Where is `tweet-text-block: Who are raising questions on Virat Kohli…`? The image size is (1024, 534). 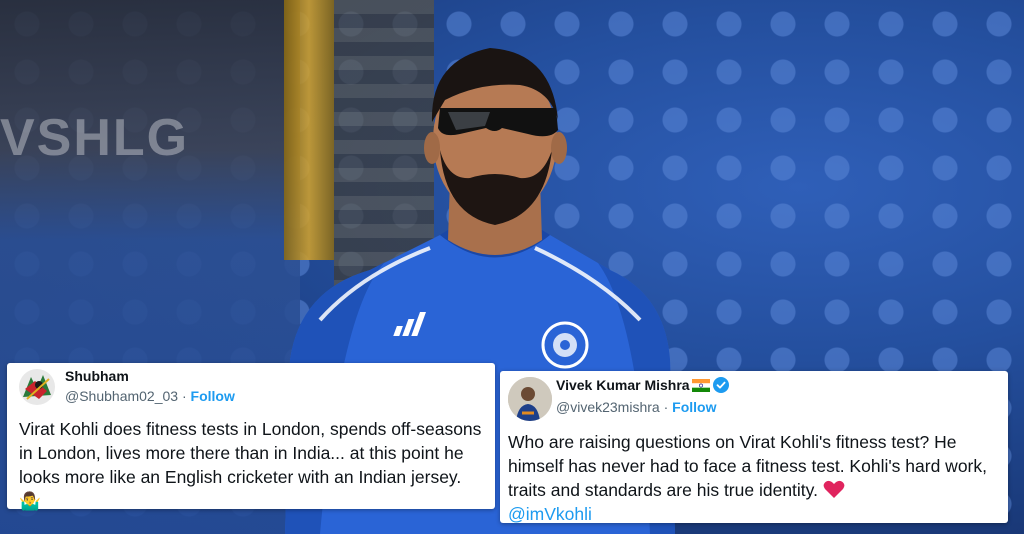
tweet-text-block: Who are raising questions on Virat Kohli… is located at coordinates (754, 478).